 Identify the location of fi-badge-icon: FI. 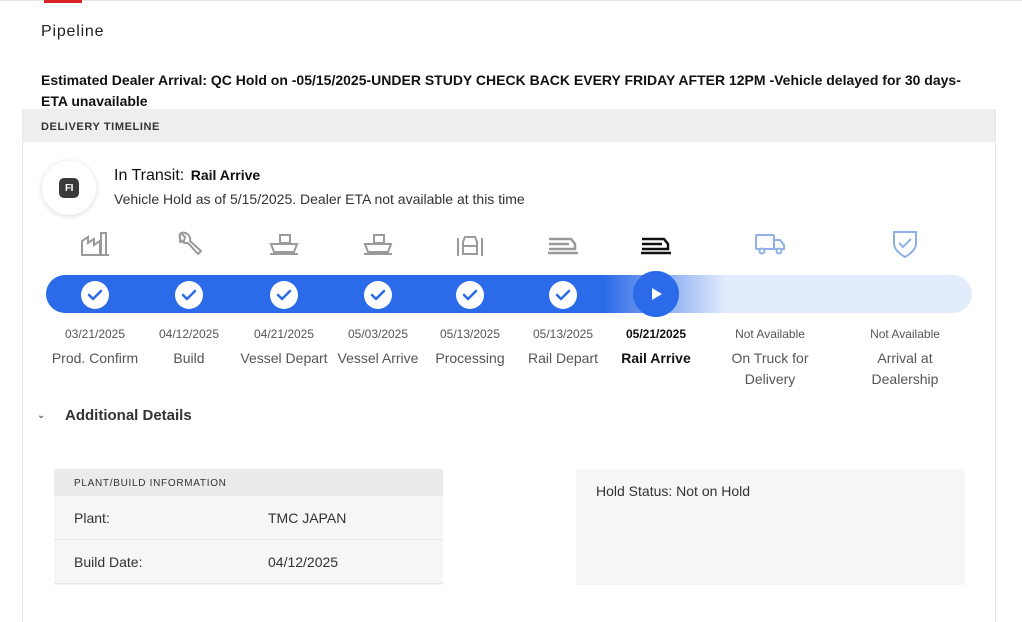
(69, 188).